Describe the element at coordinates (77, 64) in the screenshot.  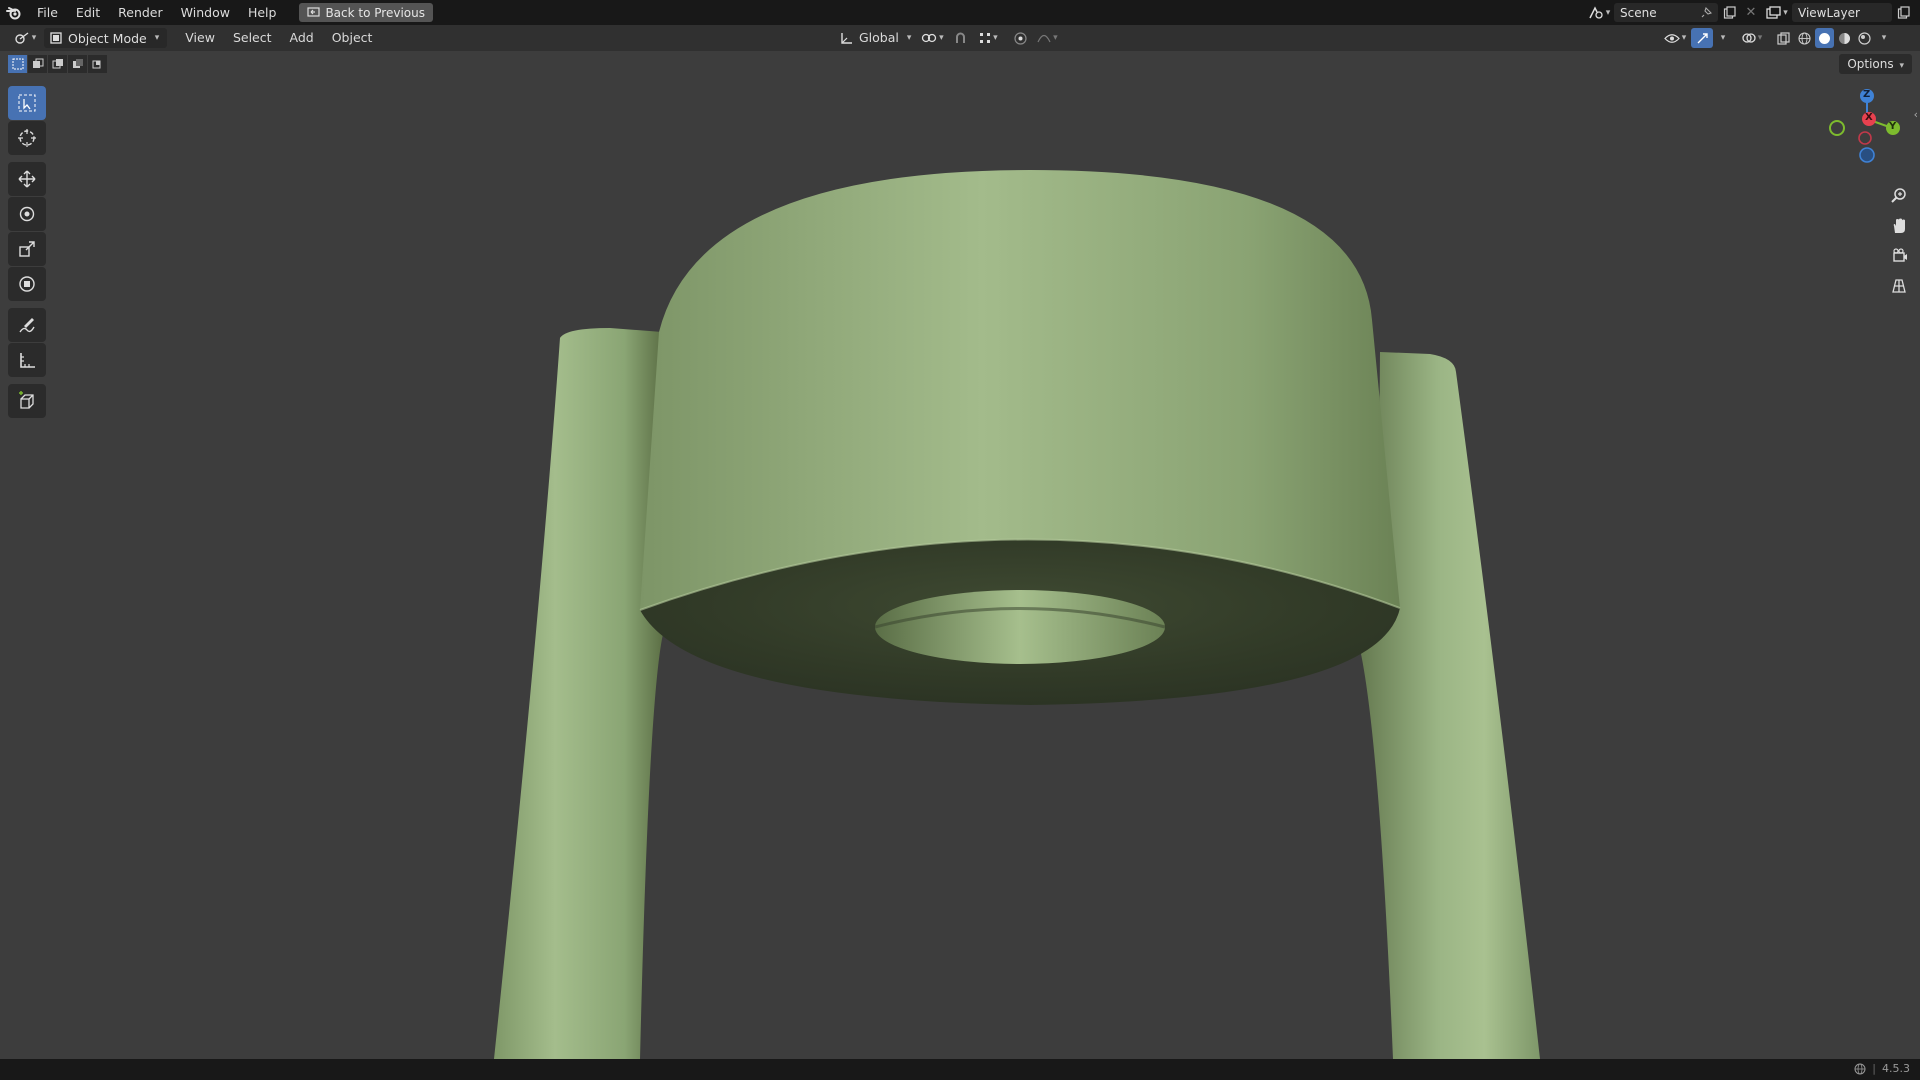
I see `select-invert-icon` at that location.